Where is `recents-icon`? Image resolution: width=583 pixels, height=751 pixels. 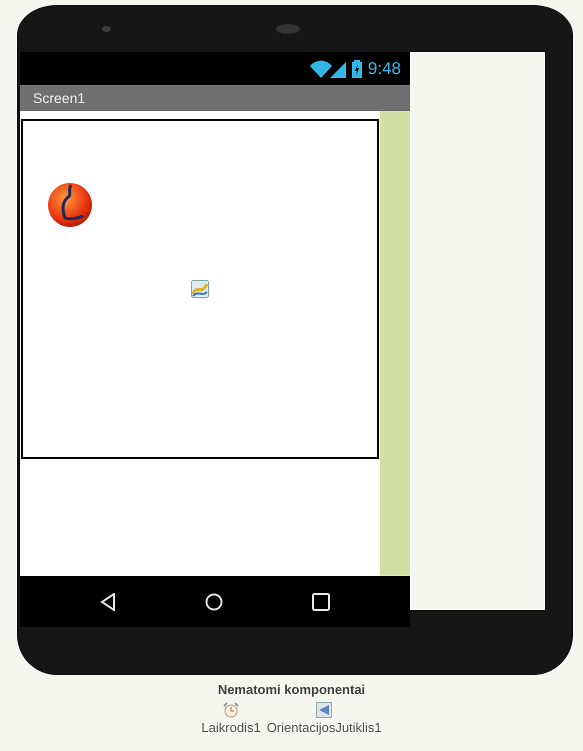 recents-icon is located at coordinates (321, 601).